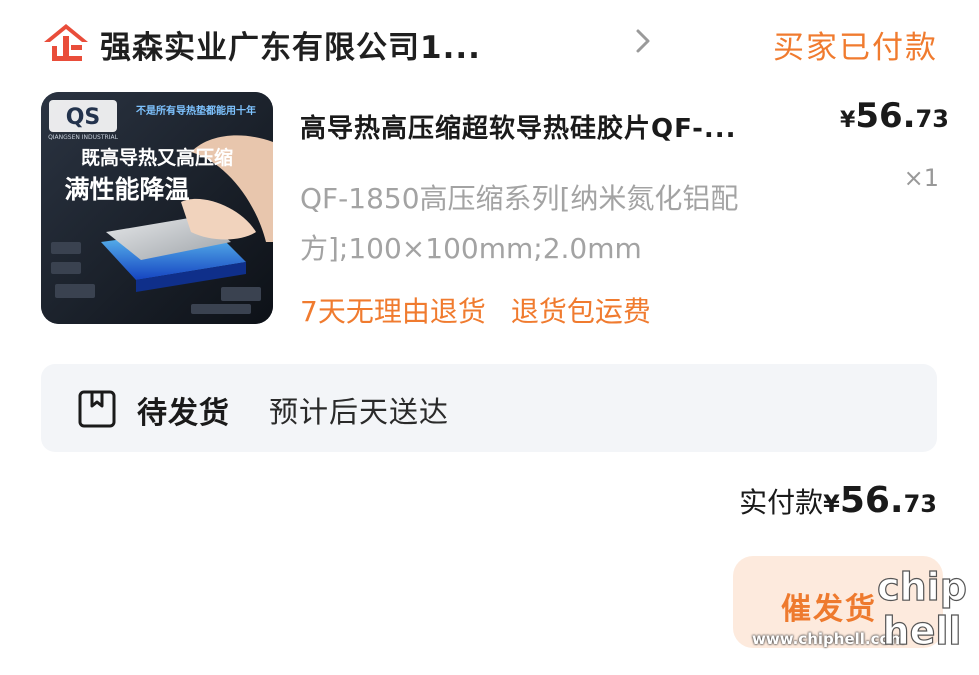 The width and height of the screenshot is (979, 675). I want to click on package-box-icon, so click(97, 409).